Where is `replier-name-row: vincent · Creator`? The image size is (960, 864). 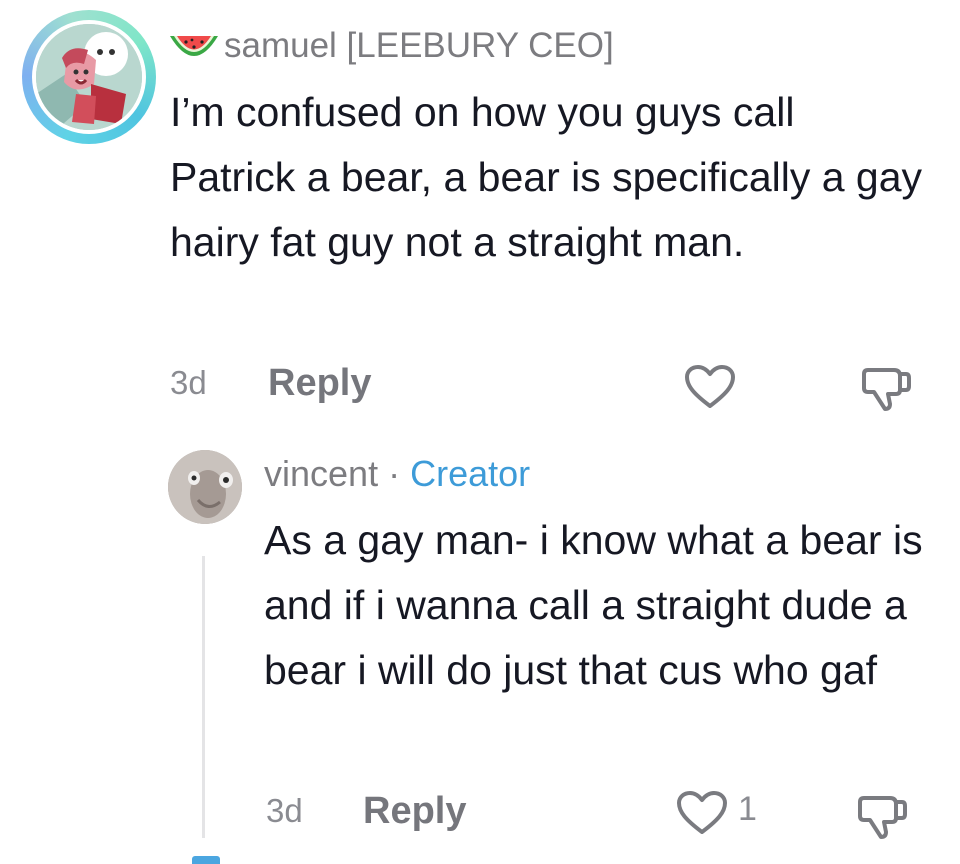
replier-name-row: vincent · Creator is located at coordinates (397, 474).